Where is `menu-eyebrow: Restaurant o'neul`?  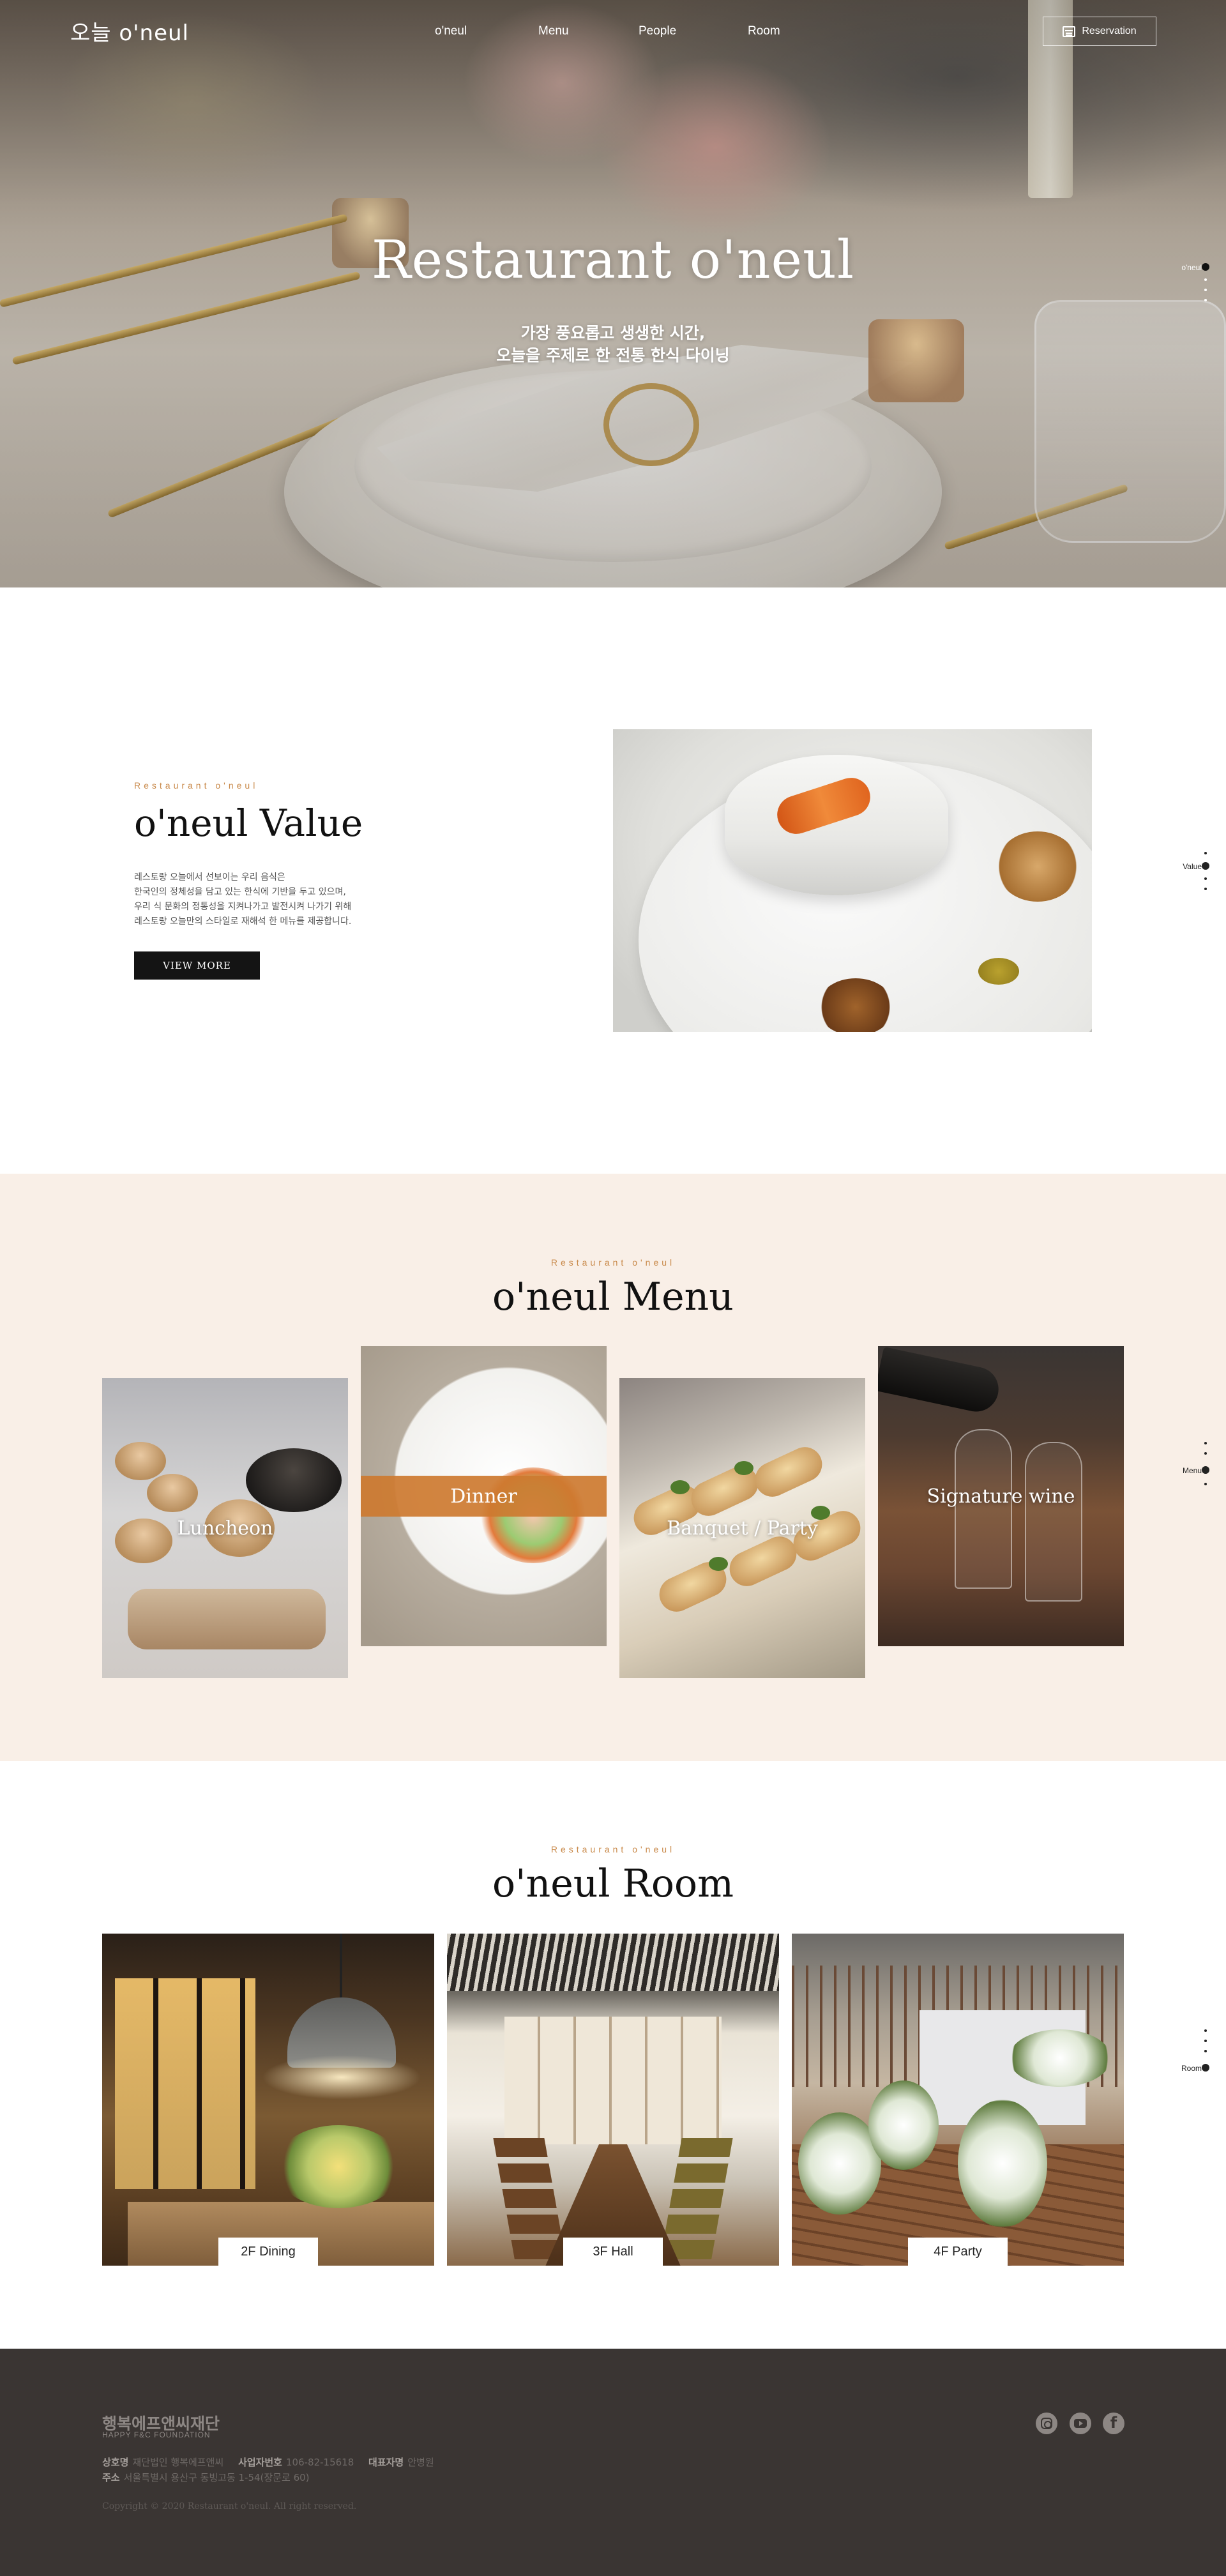 menu-eyebrow: Restaurant o'neul is located at coordinates (613, 1263).